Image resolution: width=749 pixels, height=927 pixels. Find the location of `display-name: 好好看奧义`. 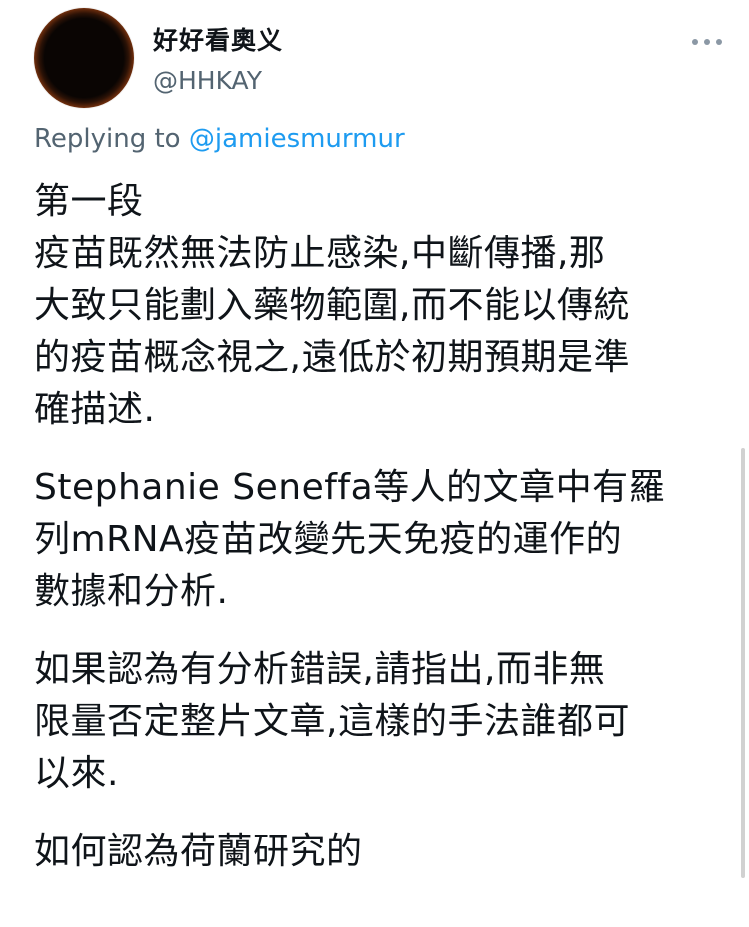

display-name: 好好看奧义 is located at coordinates (218, 41).